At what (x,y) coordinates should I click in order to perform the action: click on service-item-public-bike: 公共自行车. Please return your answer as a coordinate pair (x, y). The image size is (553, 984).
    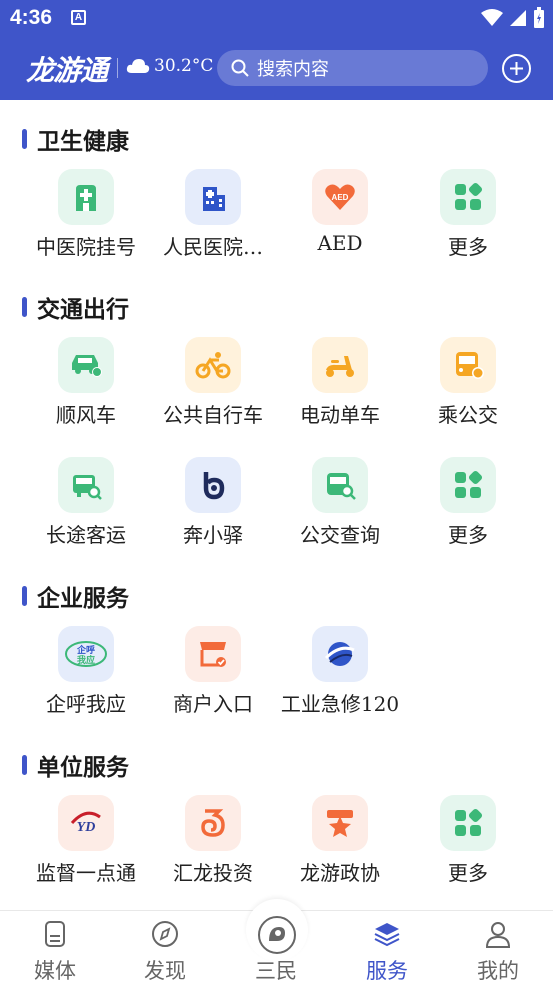
    Looking at the image, I should click on (213, 392).